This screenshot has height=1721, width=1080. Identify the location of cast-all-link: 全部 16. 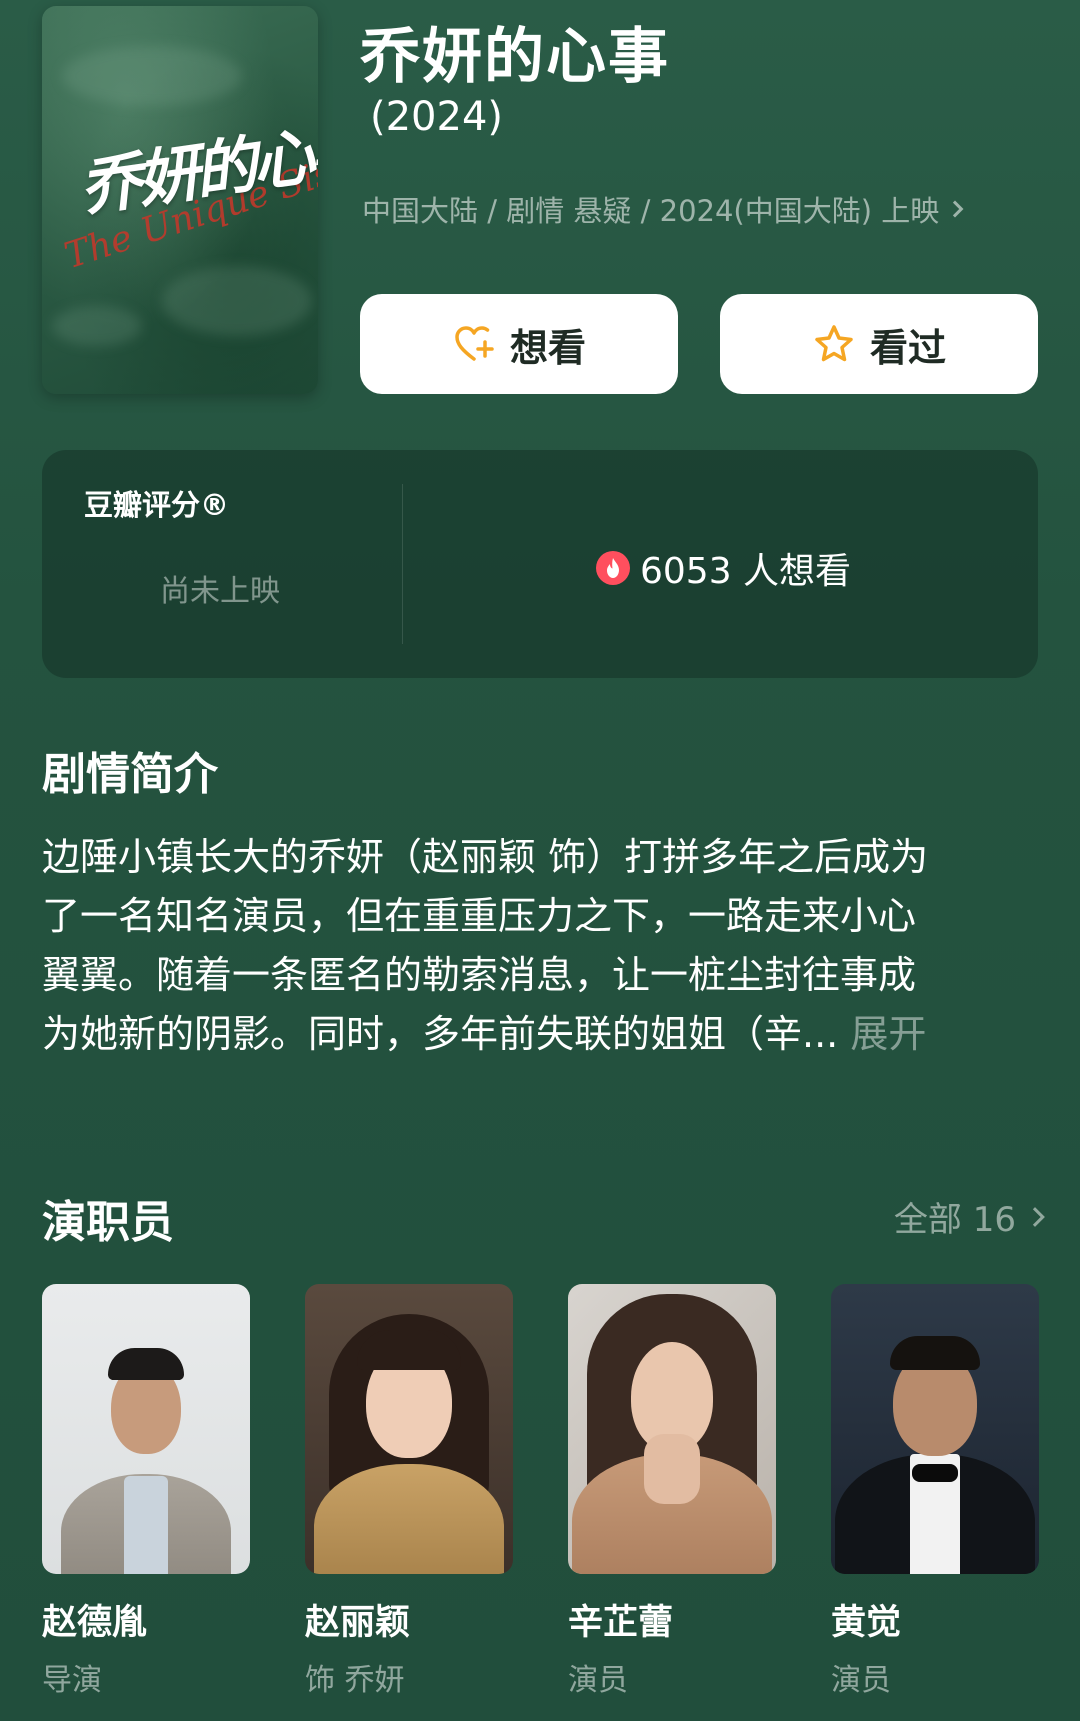
(969, 1216).